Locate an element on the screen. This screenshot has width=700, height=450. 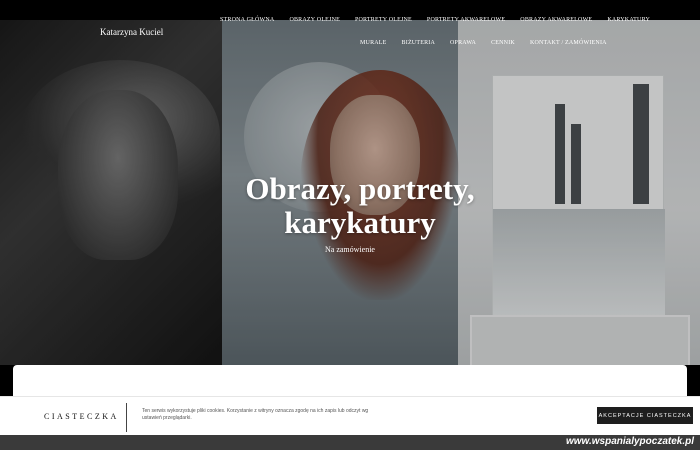
nav-item-home: STRONA GŁÓWNA is located at coordinates (247, 20).